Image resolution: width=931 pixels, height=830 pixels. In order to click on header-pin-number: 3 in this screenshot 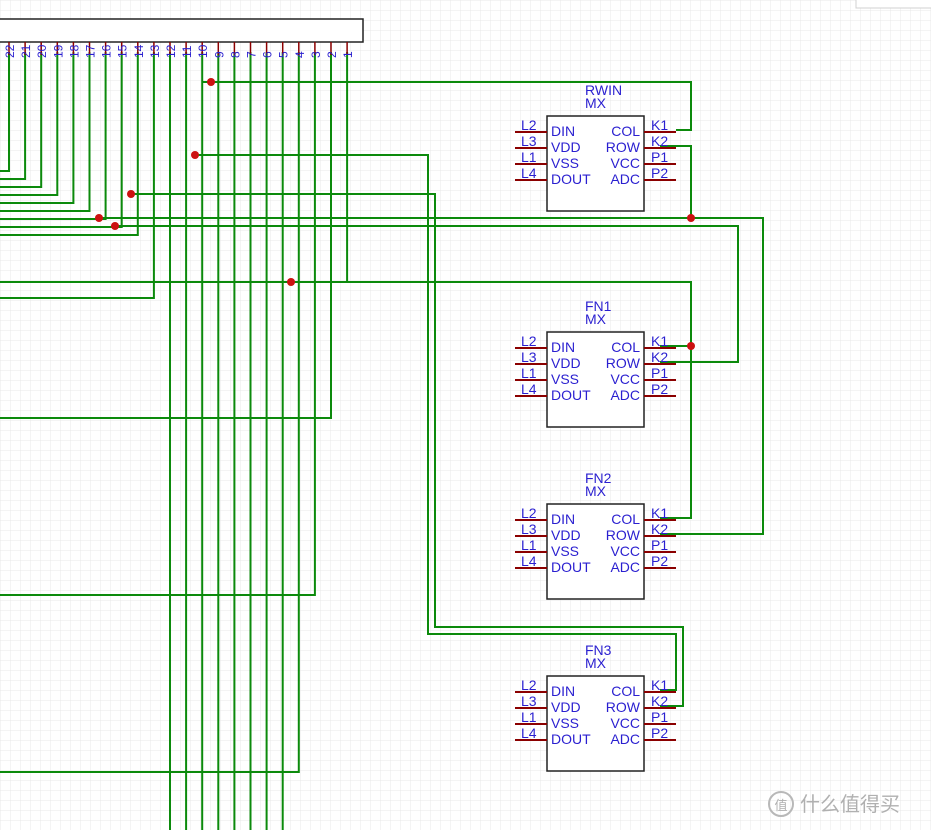, I will do `click(316, 54)`.